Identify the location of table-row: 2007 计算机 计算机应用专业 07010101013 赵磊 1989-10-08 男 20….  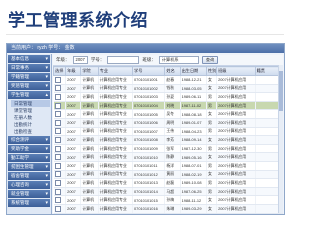
(168, 183).